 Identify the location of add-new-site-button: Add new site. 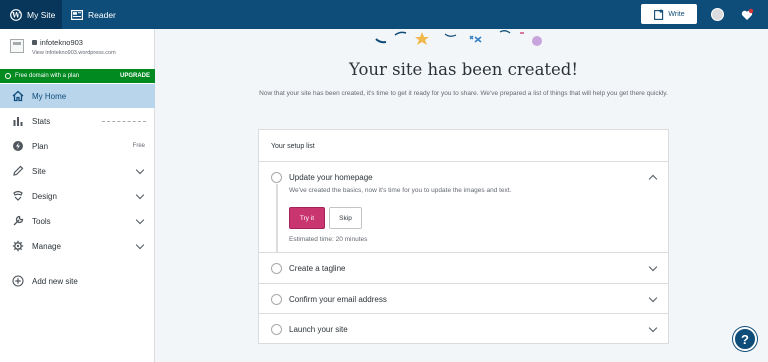
(77, 281).